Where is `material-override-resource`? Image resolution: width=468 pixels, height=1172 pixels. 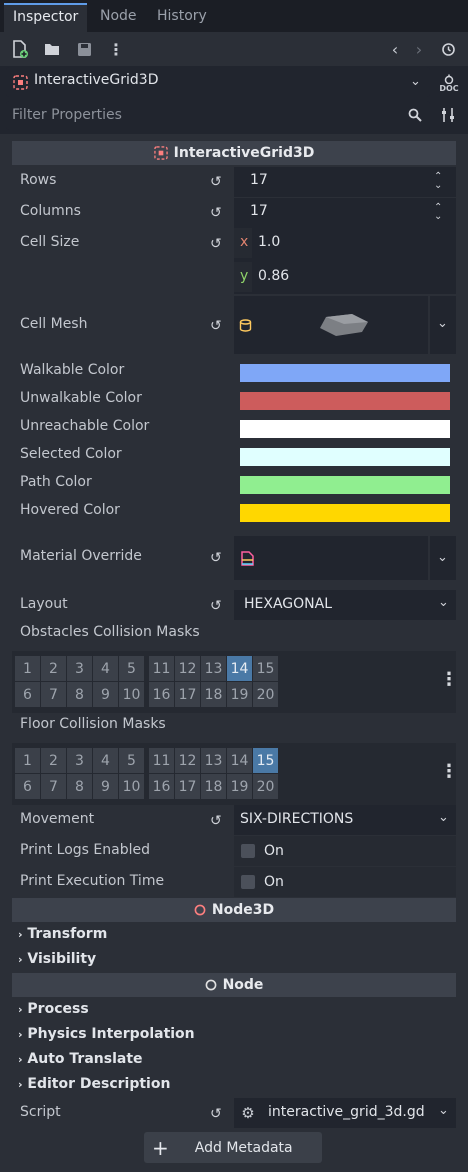
material-override-resource is located at coordinates (331, 558).